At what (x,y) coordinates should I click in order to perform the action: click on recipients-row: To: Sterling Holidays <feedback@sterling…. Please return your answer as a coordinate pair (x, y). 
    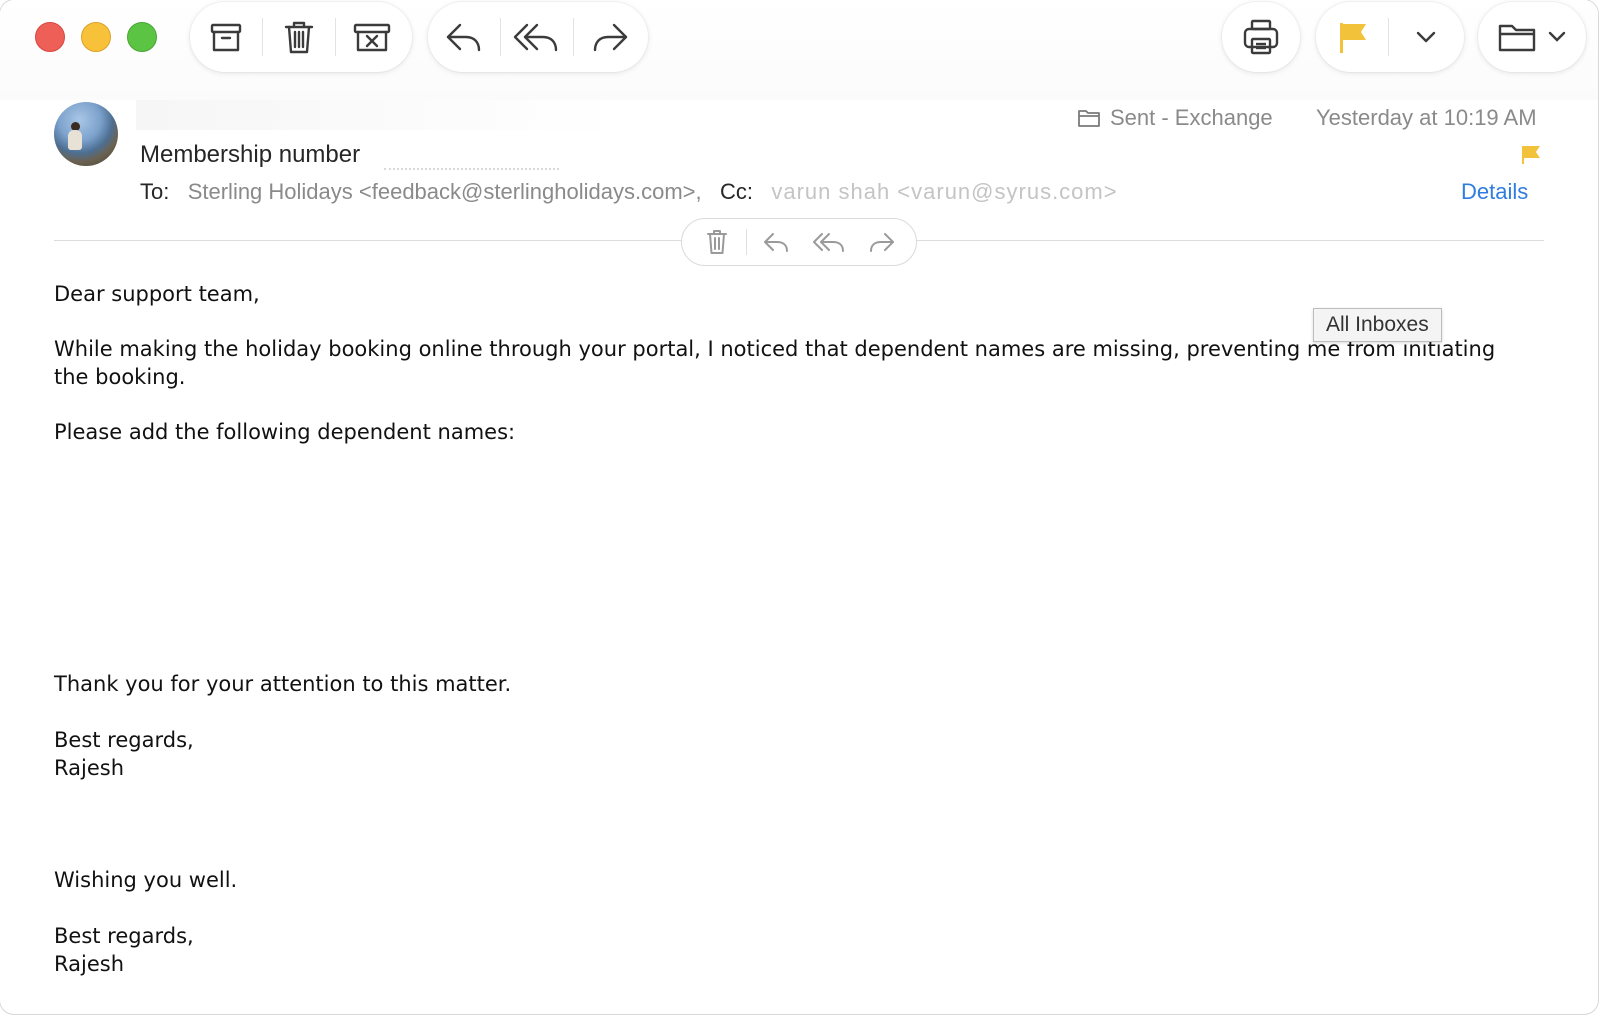
    Looking at the image, I should click on (629, 192).